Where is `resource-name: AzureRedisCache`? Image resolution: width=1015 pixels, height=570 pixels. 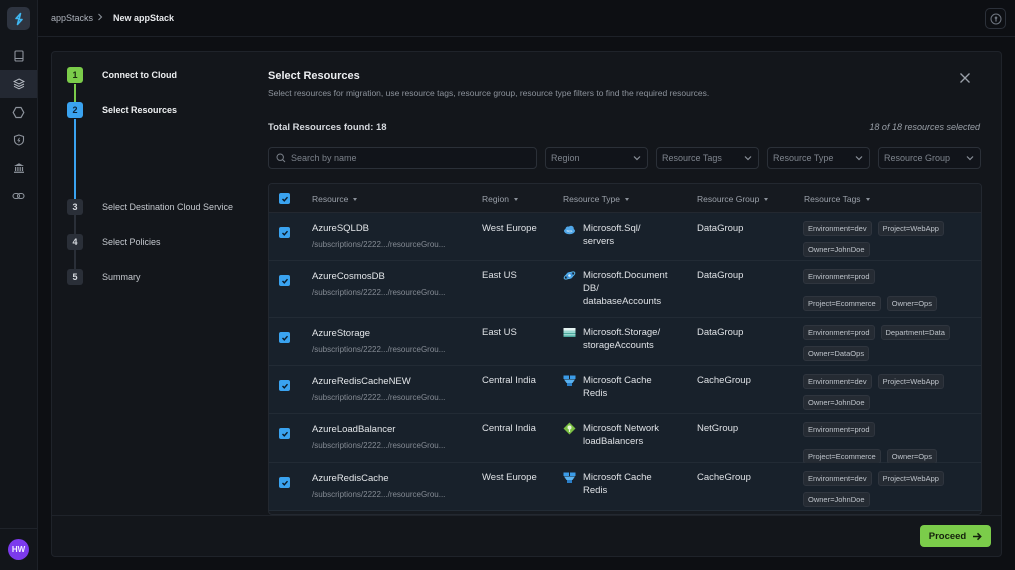 resource-name: AzureRedisCache is located at coordinates (350, 478).